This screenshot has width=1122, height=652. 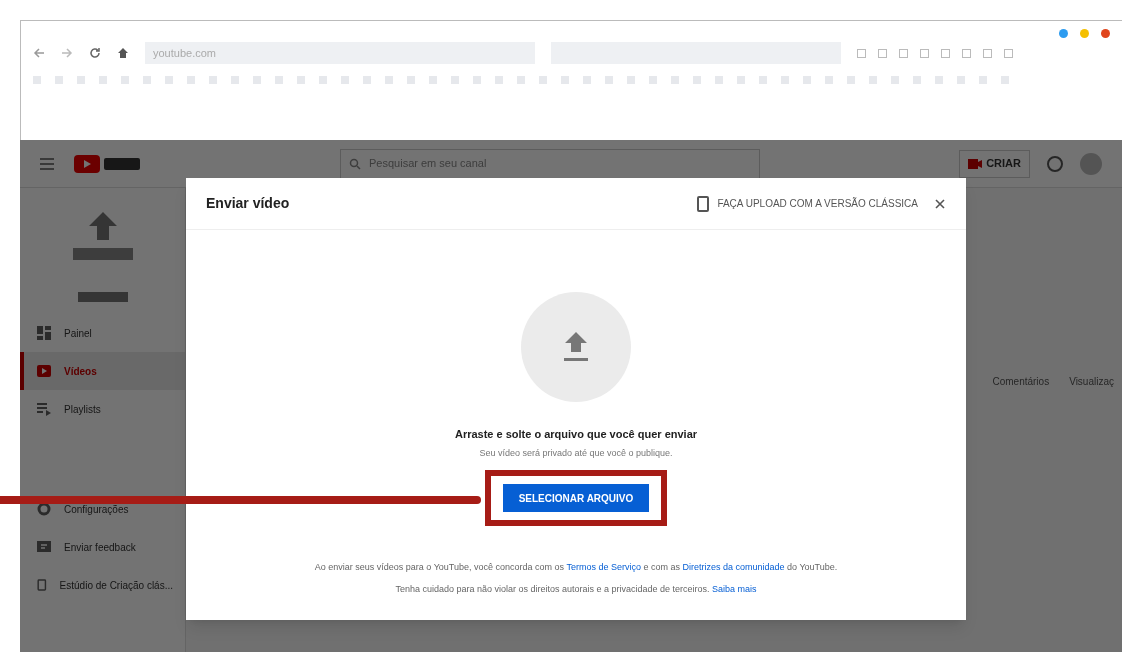 I want to click on playlist-icon, so click(x=44, y=409).